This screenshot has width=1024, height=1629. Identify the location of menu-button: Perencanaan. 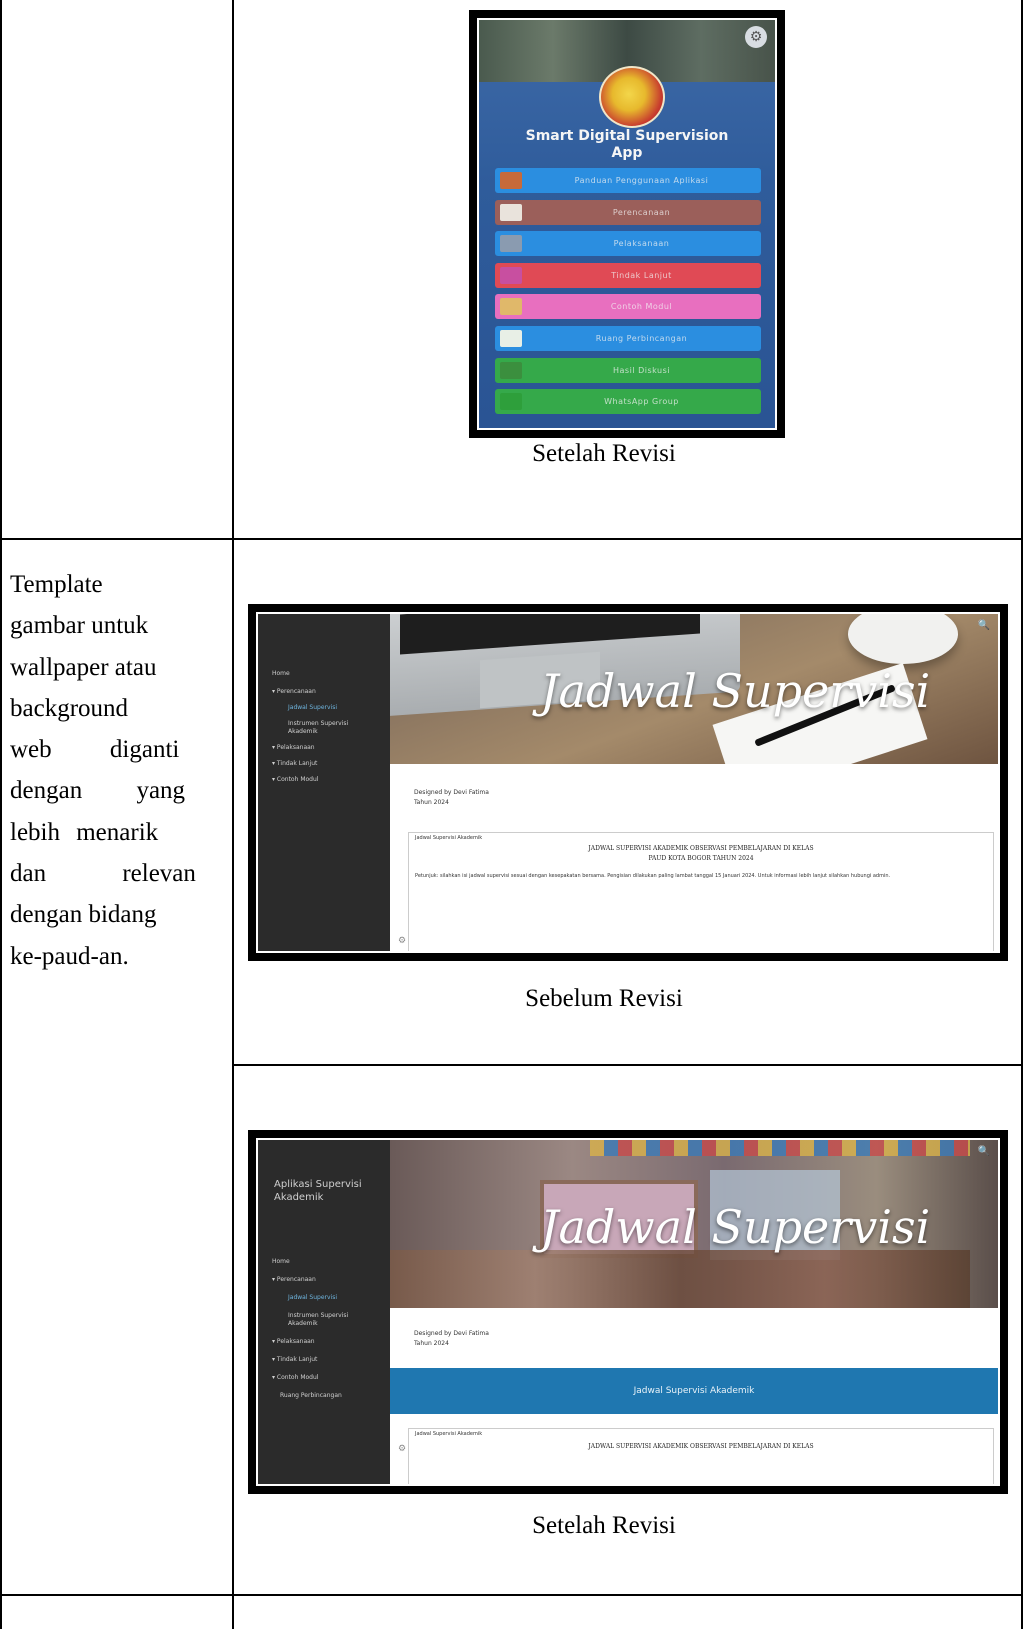
(628, 212).